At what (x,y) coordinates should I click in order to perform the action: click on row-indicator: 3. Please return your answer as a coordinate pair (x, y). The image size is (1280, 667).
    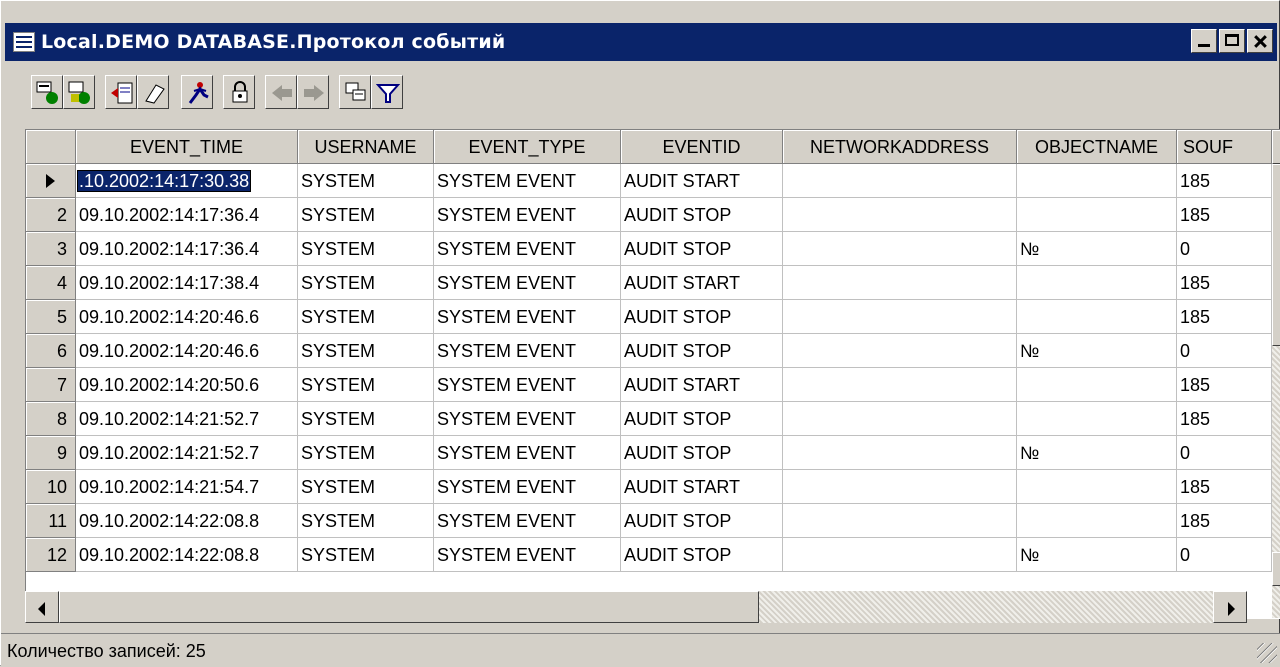
    Looking at the image, I should click on (51, 249).